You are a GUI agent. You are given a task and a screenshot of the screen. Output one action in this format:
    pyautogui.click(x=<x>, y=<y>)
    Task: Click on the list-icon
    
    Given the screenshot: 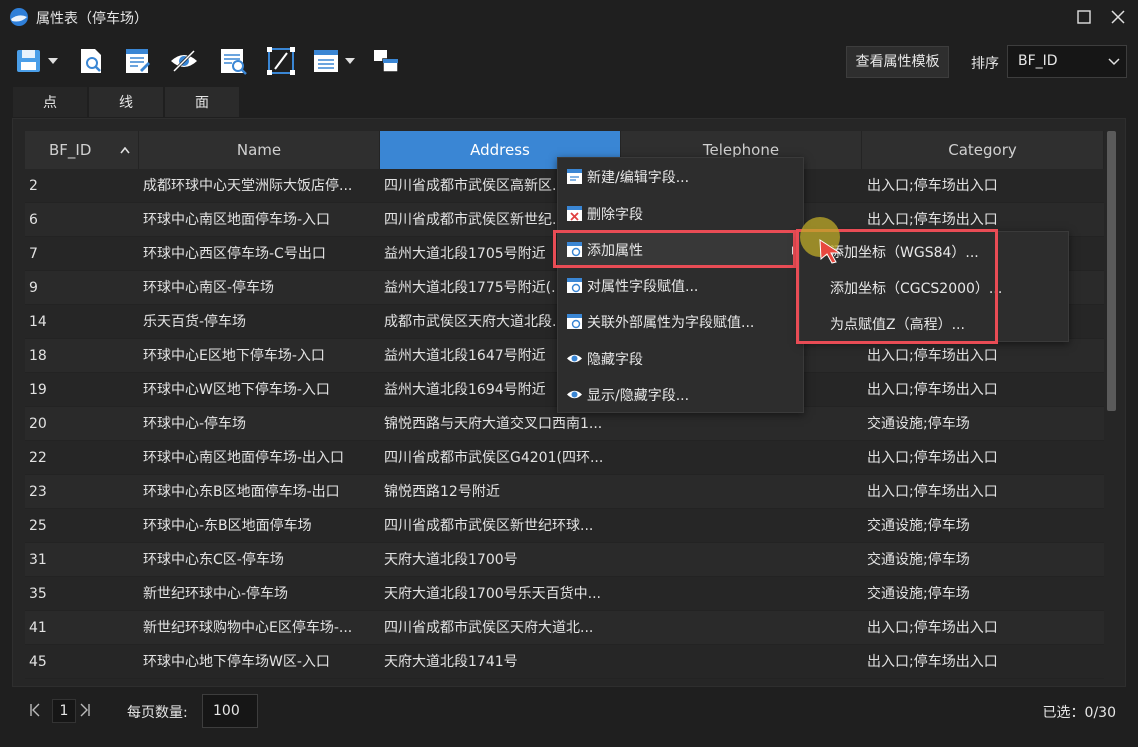 What is the action you would take?
    pyautogui.click(x=326, y=61)
    